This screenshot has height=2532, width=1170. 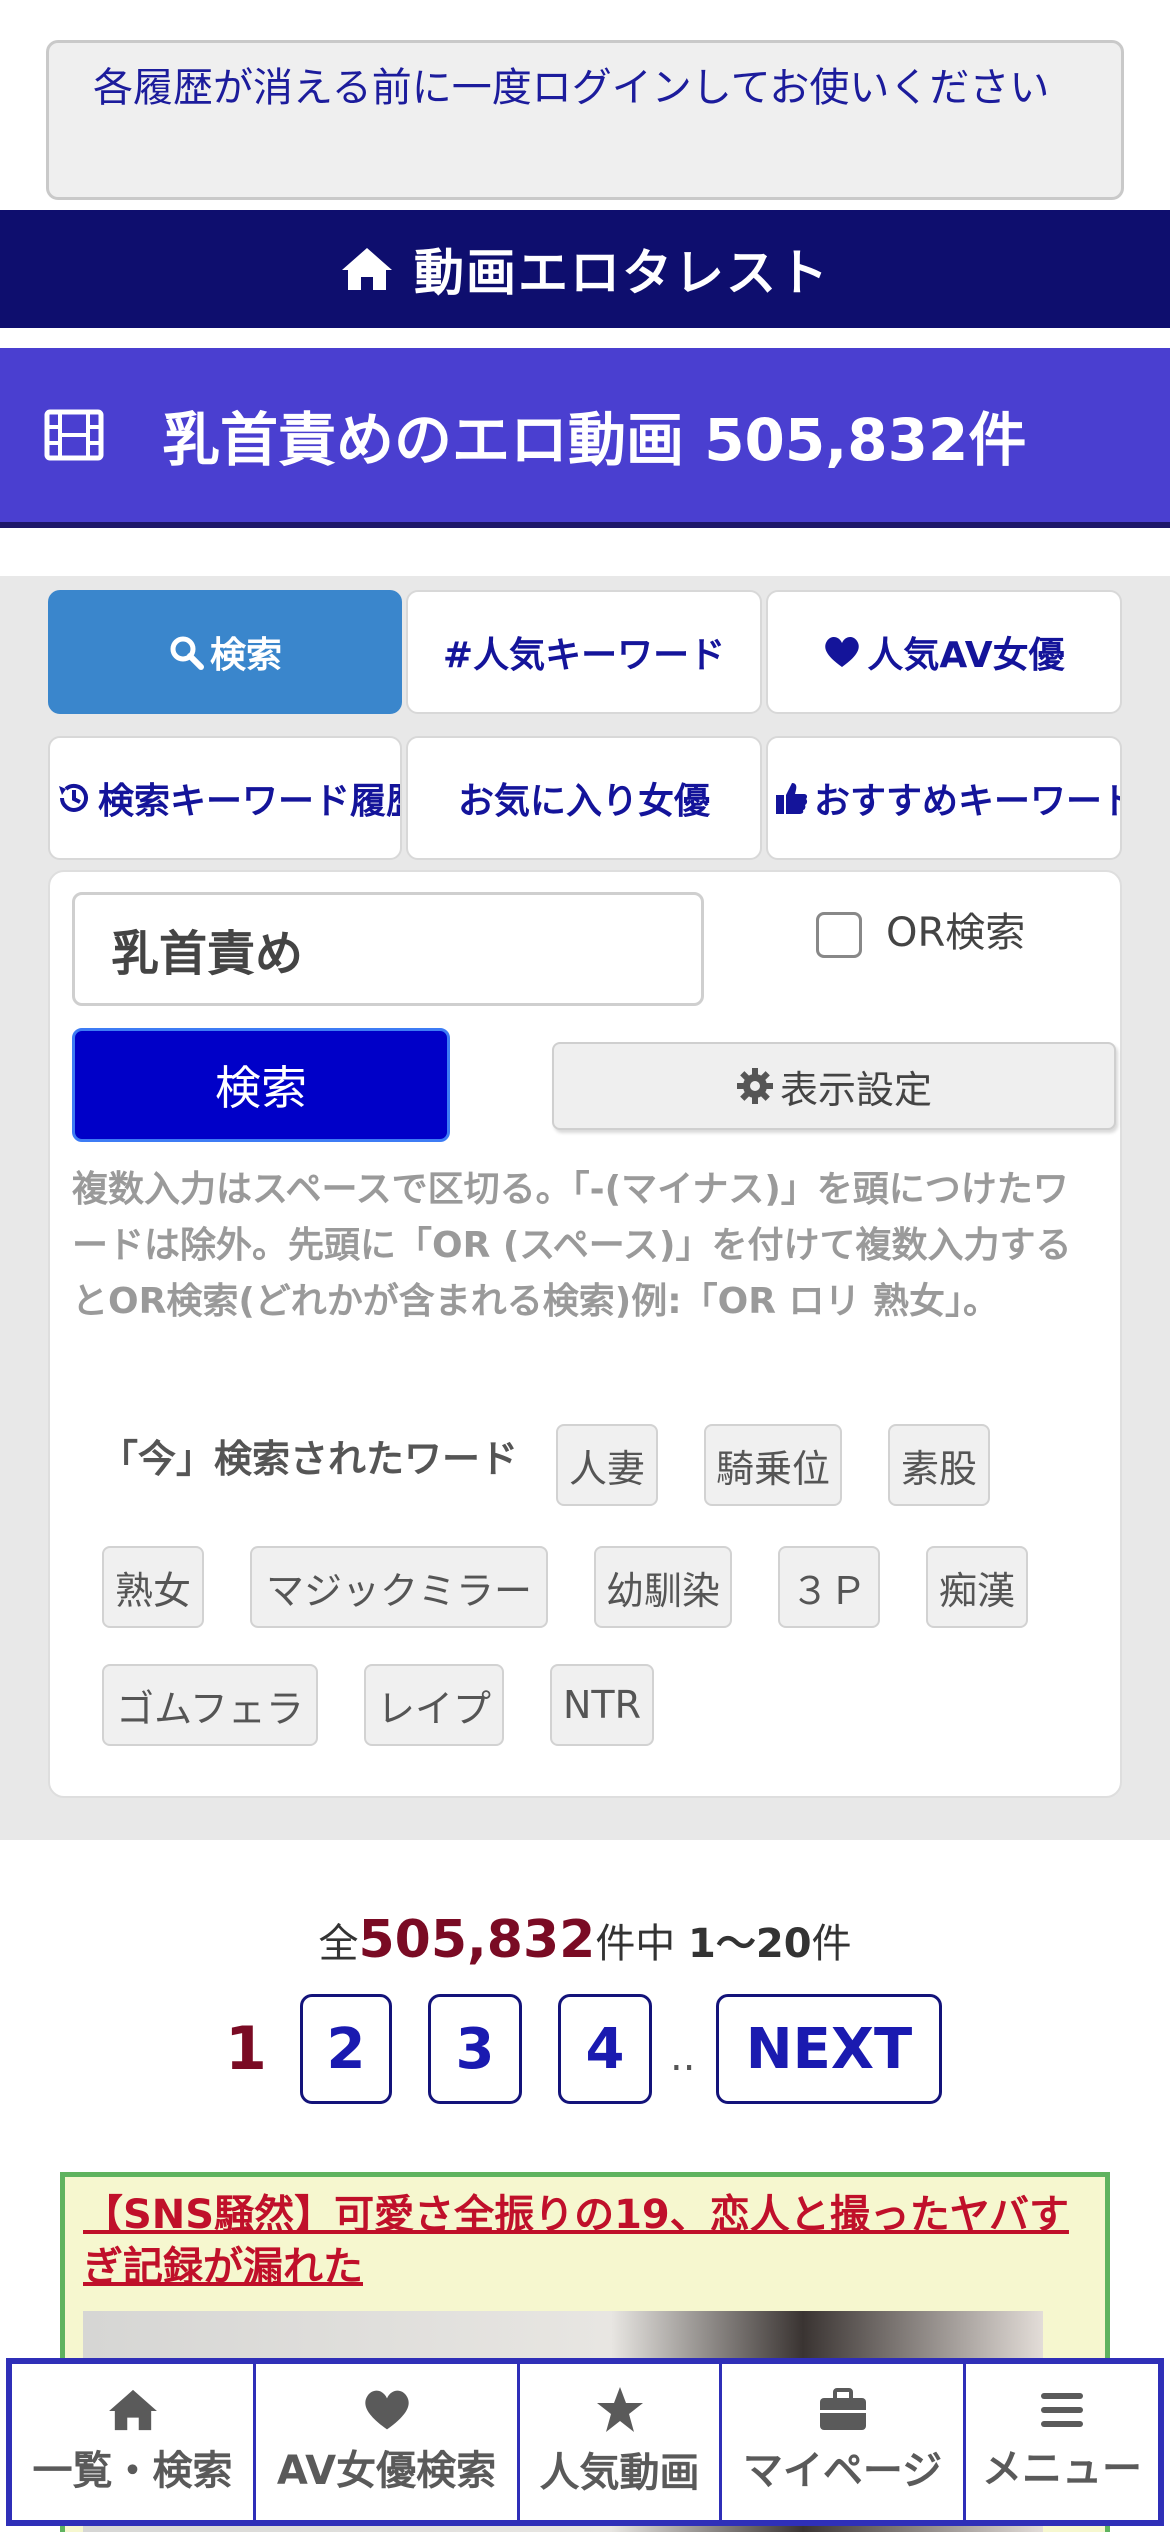 I want to click on nav-my-page: マイページ, so click(x=844, y=2442).